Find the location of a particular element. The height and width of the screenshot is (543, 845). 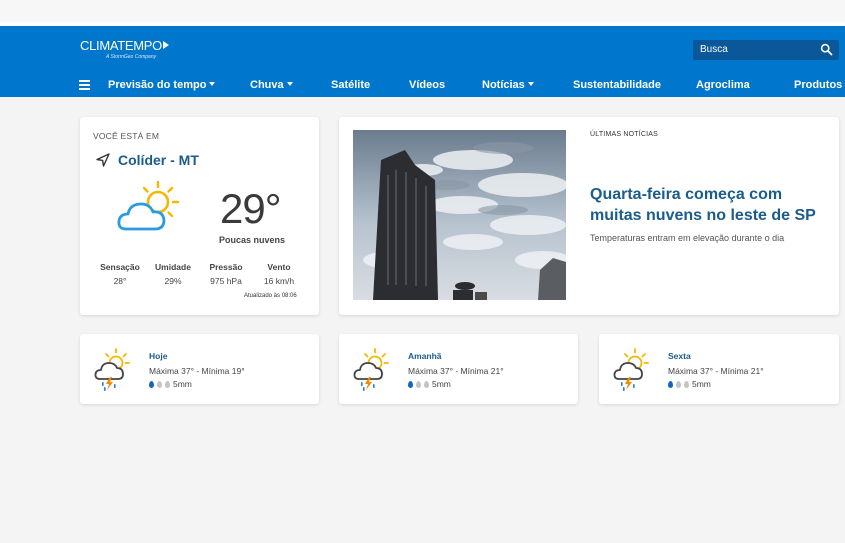

nav-previsao: Previsão do tempo is located at coordinates (162, 85).